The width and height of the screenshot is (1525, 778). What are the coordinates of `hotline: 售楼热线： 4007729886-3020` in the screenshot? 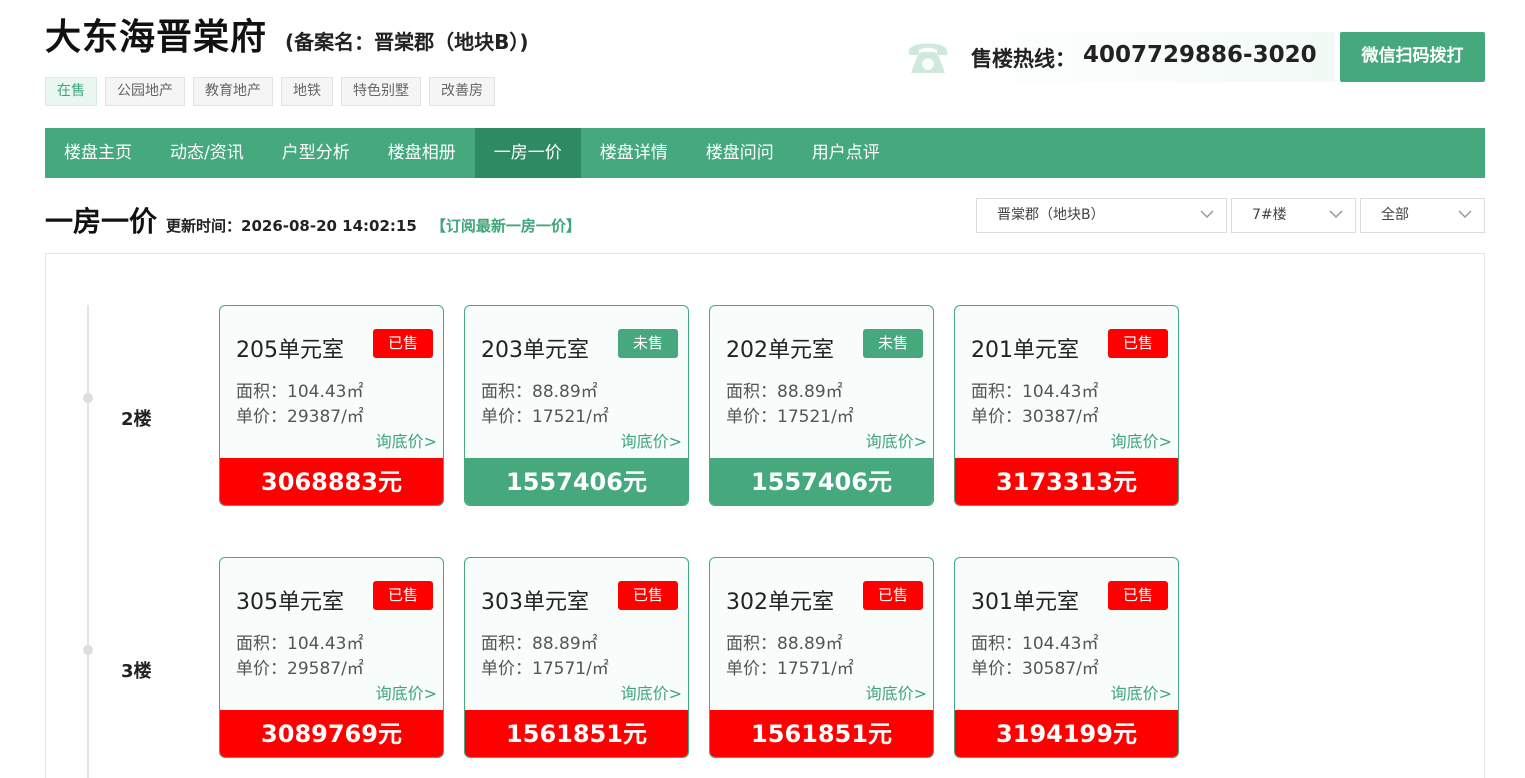 It's located at (1120, 57).